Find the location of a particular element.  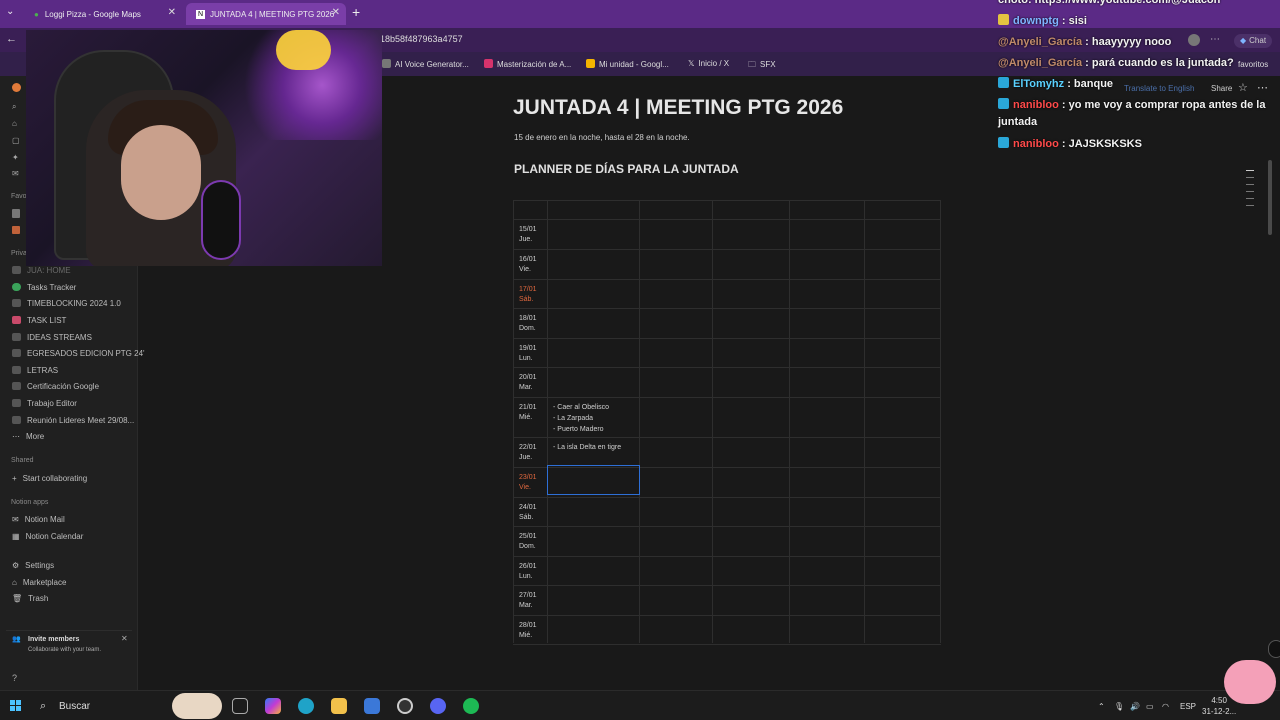

bookmark-x: 𝕏 Inicio / X is located at coordinates (708, 63).